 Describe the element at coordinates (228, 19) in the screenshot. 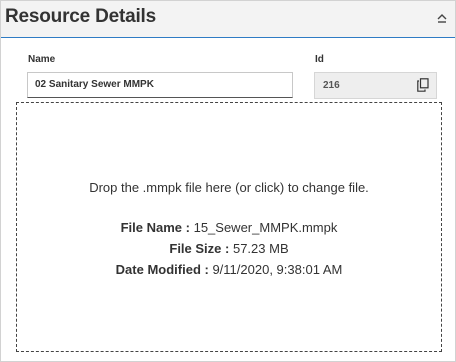

I see `panel-header: Resource Details` at that location.